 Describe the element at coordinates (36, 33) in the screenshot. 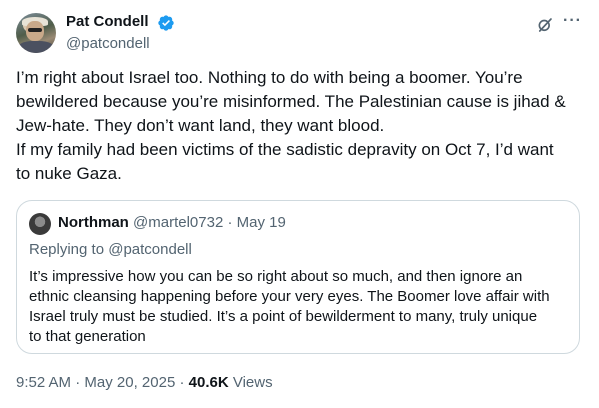

I see `author-avatar` at that location.